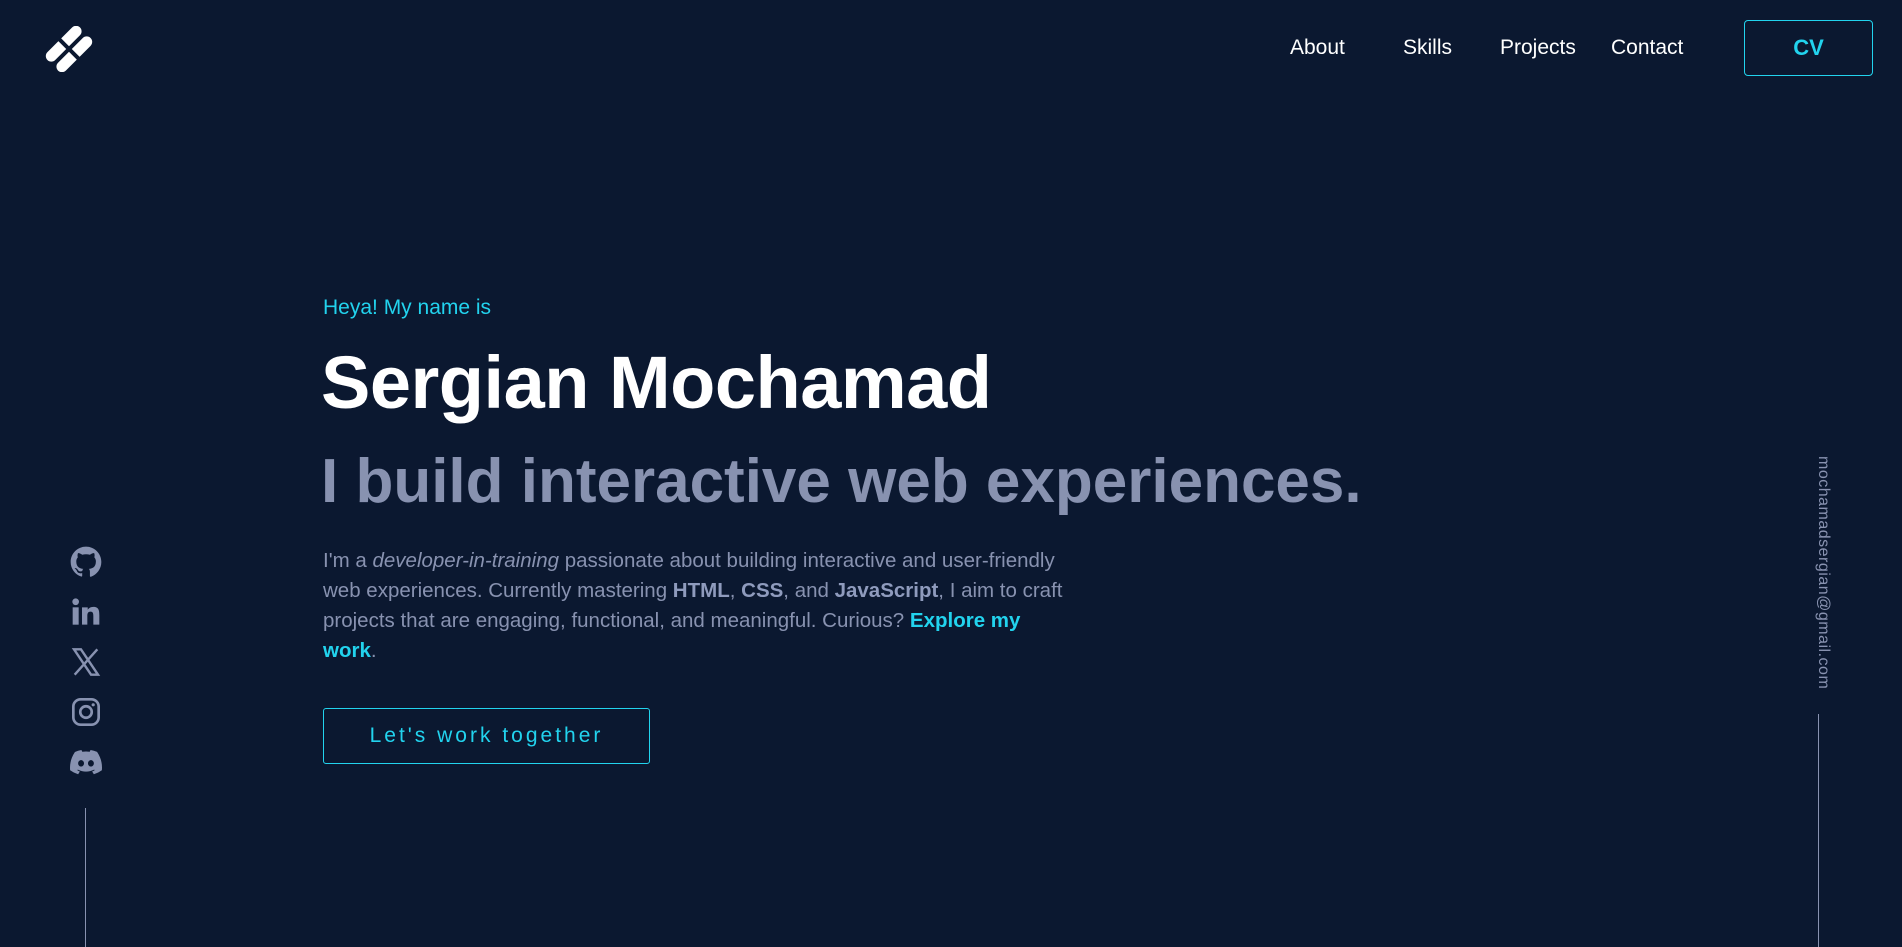  Describe the element at coordinates (1317, 48) in the screenshot. I see `nav-item-about: About` at that location.